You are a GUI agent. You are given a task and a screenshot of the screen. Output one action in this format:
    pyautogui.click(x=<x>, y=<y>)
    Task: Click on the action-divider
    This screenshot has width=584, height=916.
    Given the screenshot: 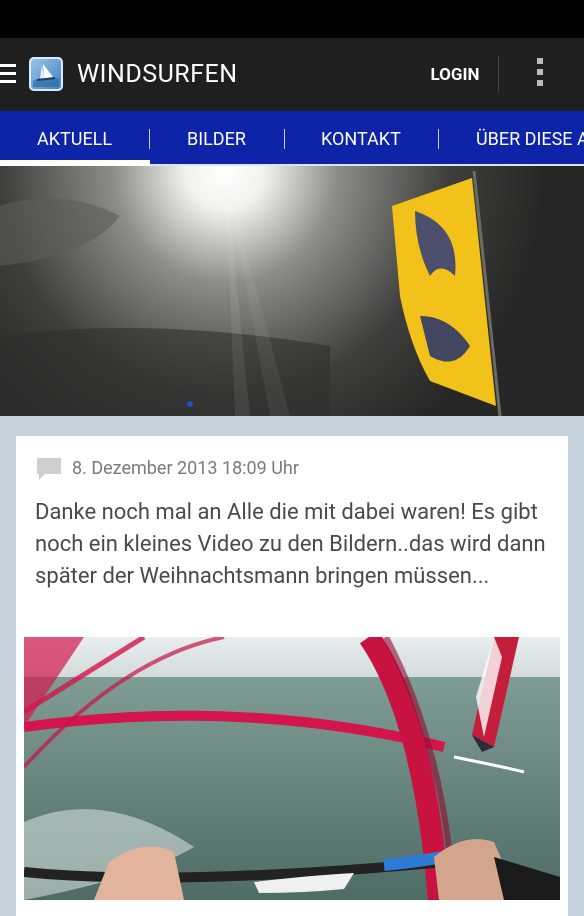 What is the action you would take?
    pyautogui.click(x=498, y=74)
    